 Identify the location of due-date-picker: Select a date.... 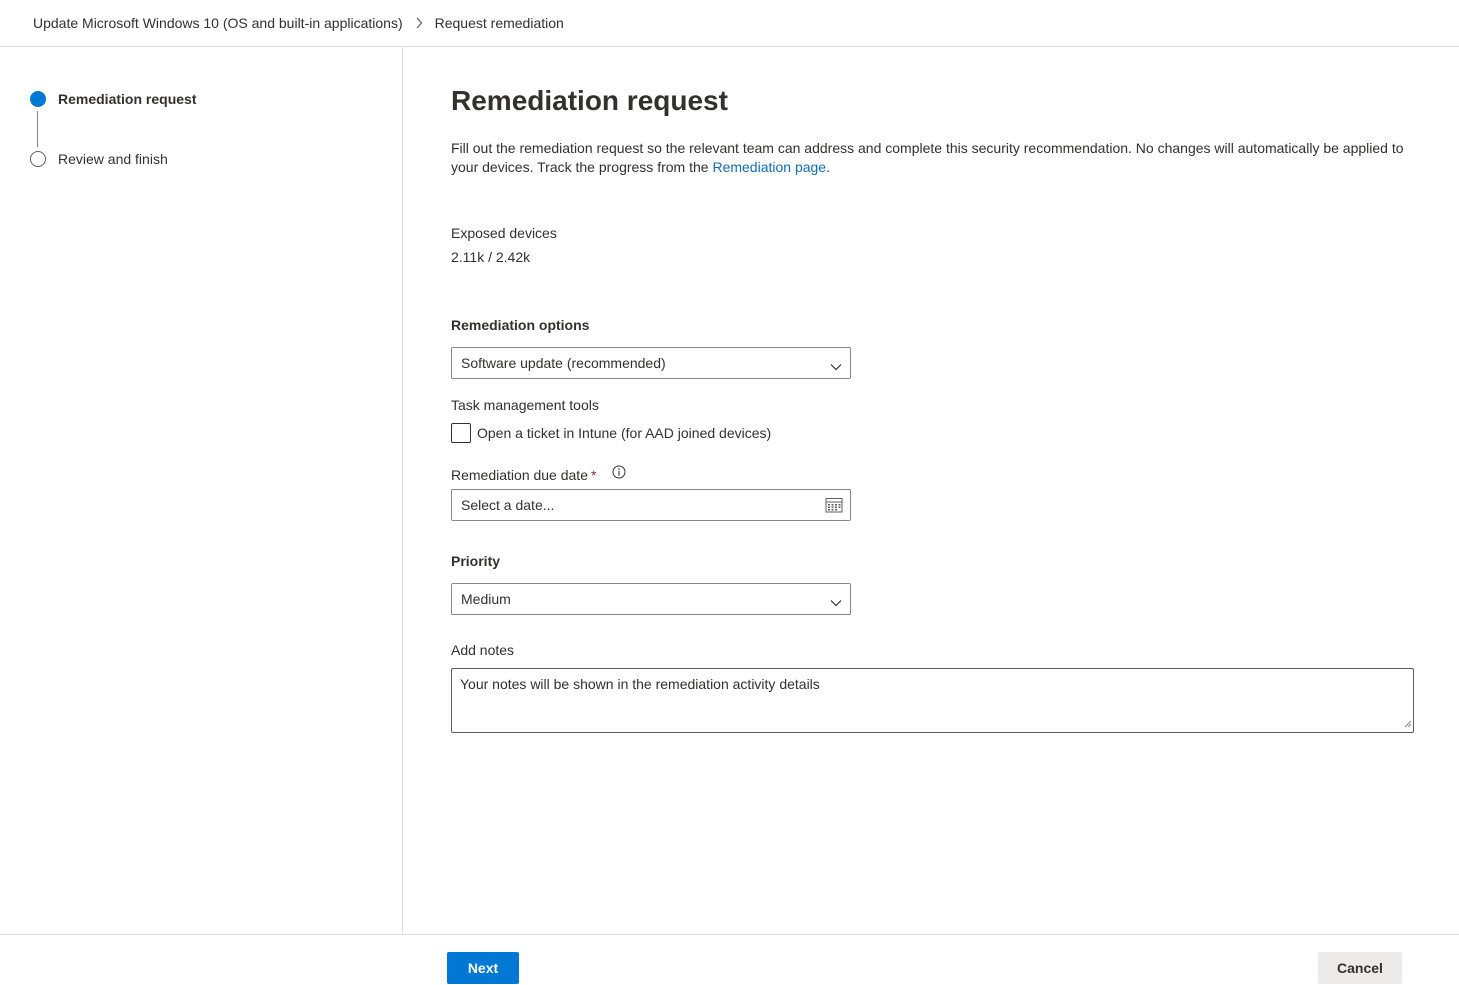
(651, 505).